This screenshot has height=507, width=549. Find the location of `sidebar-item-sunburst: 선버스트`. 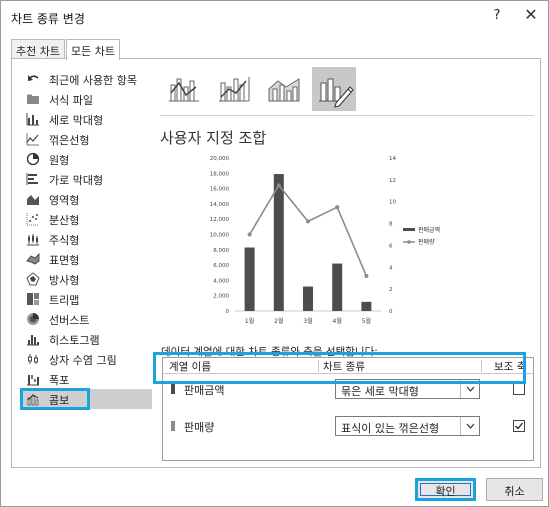

sidebar-item-sunburst: 선버스트 is located at coordinates (86, 319).